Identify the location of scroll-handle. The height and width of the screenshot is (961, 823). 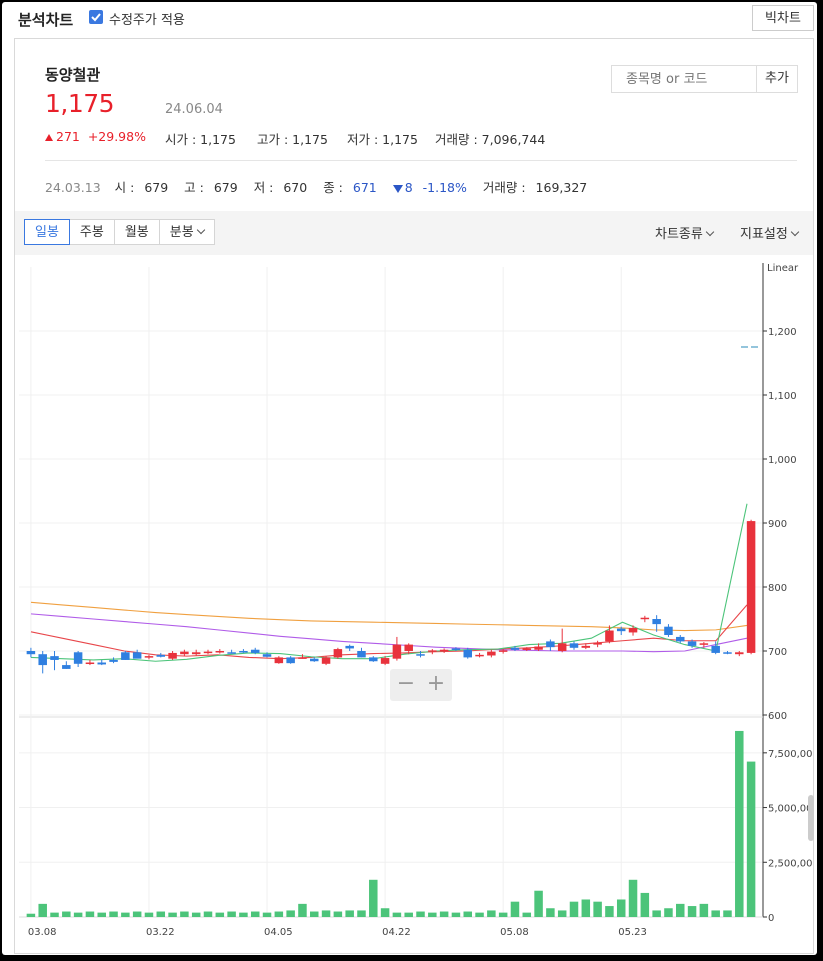
(811, 818).